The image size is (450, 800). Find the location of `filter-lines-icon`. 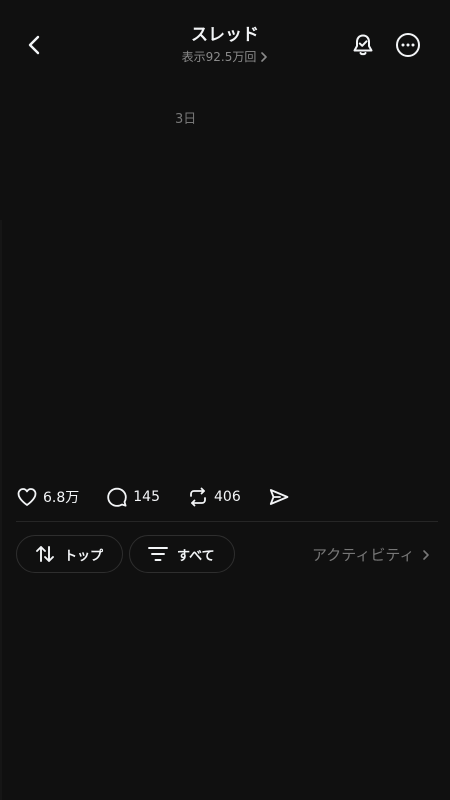

filter-lines-icon is located at coordinates (158, 554).